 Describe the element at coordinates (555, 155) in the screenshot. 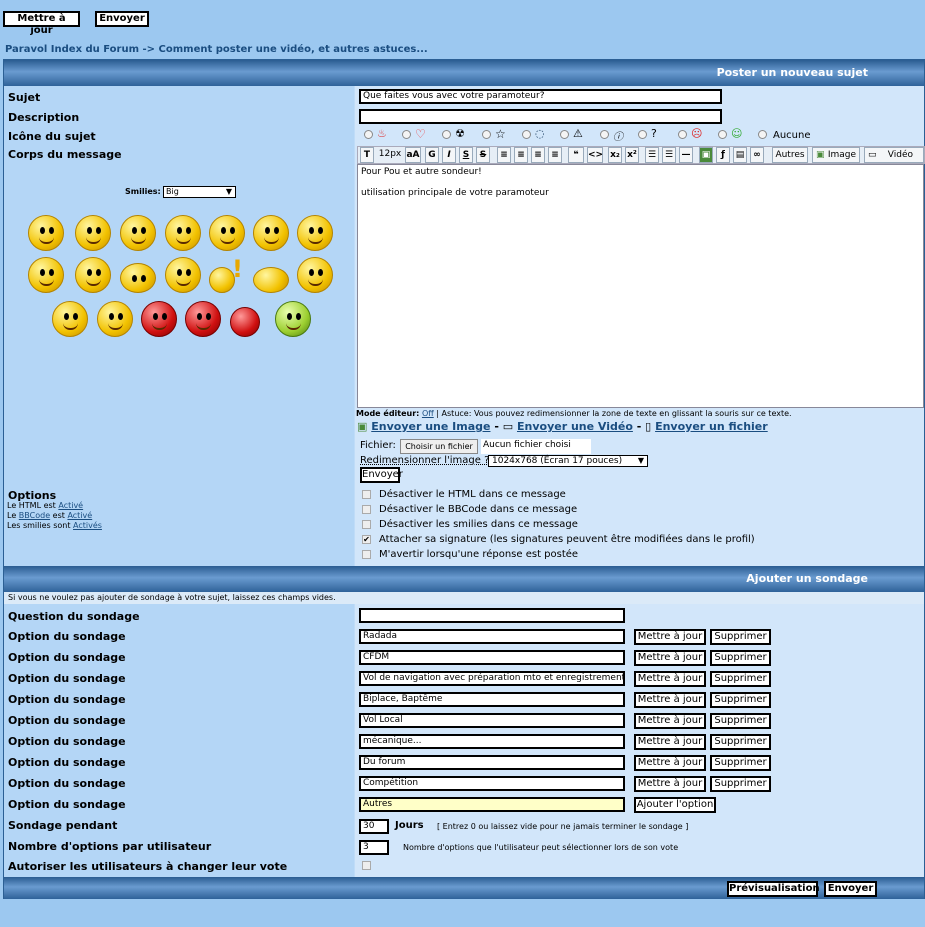

I see `align-justify-icon: ≡` at that location.